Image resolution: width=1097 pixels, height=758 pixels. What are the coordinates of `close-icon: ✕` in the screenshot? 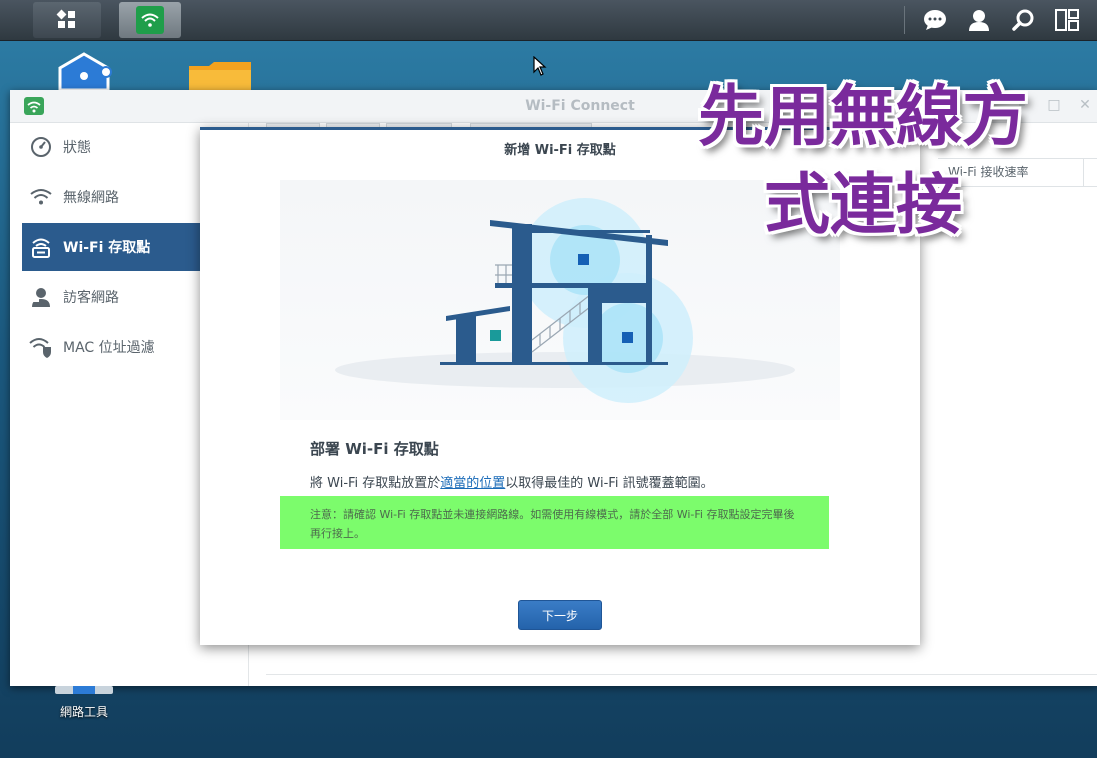 It's located at (1085, 105).